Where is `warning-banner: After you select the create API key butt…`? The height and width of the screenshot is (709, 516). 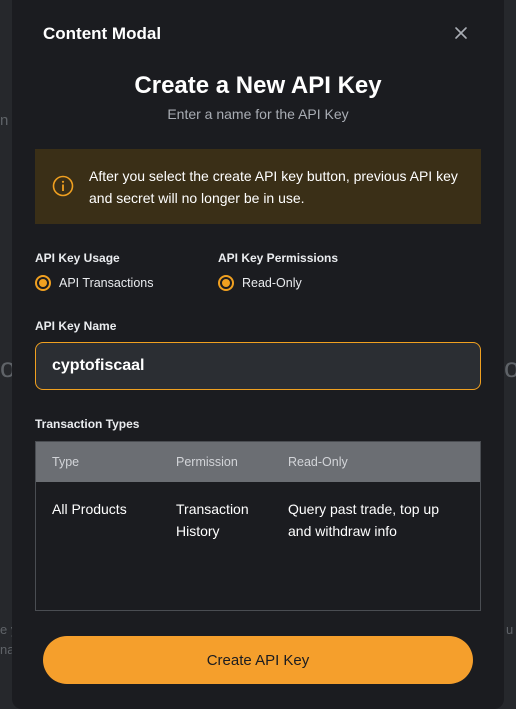 warning-banner: After you select the create API key butt… is located at coordinates (258, 186).